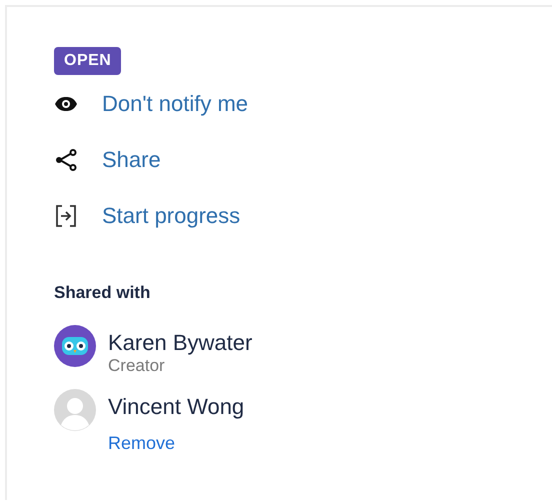  What do you see at coordinates (66, 160) in the screenshot?
I see `share-icon` at bounding box center [66, 160].